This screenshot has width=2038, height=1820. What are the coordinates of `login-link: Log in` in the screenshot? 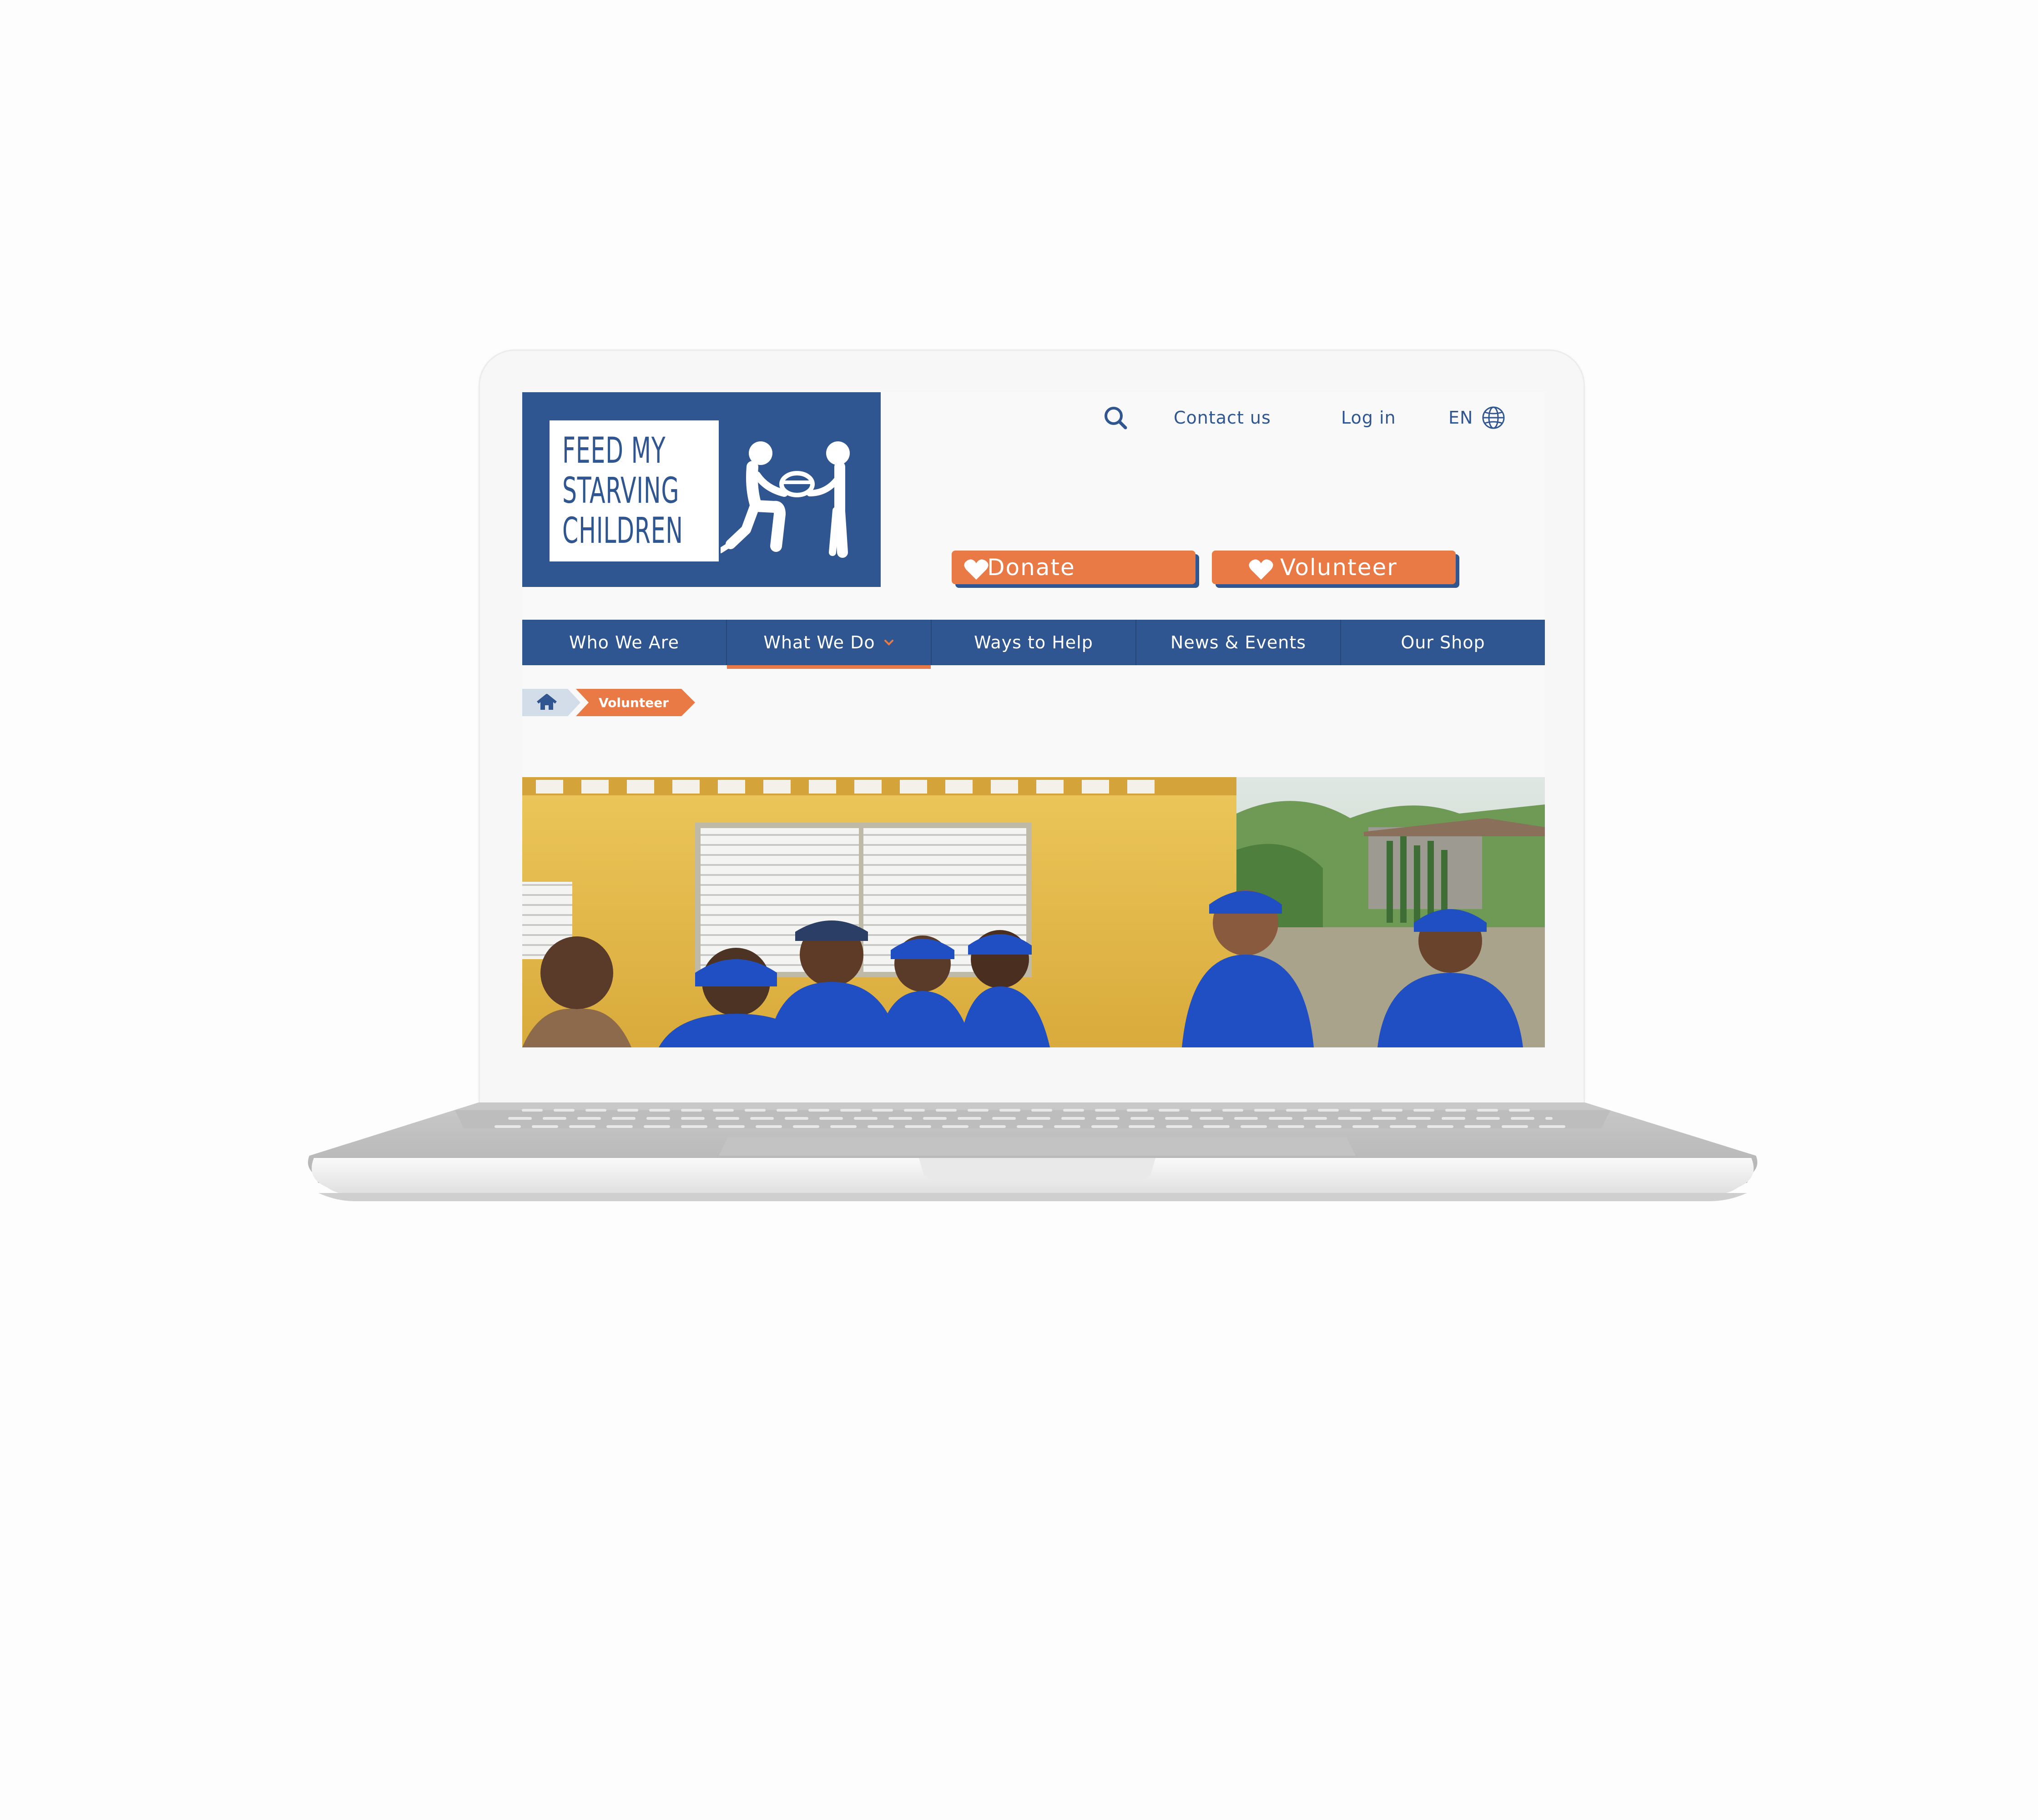 It's located at (1368, 418).